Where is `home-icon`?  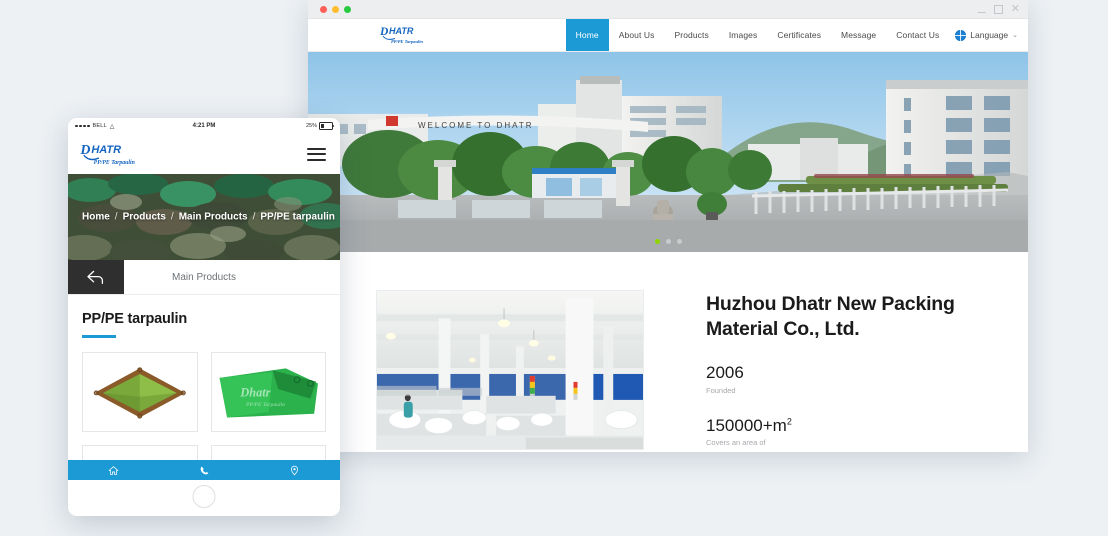 home-icon is located at coordinates (113, 470).